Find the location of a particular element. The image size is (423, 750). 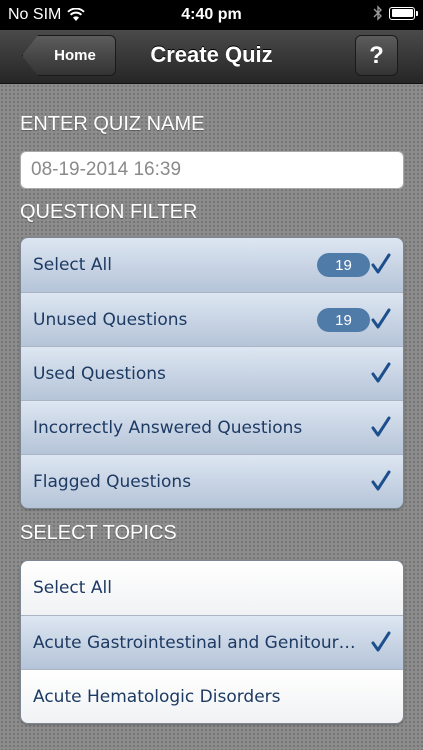

filter-row-incorrectly-answered: Incorrectly Answered Questions is located at coordinates (212, 427).